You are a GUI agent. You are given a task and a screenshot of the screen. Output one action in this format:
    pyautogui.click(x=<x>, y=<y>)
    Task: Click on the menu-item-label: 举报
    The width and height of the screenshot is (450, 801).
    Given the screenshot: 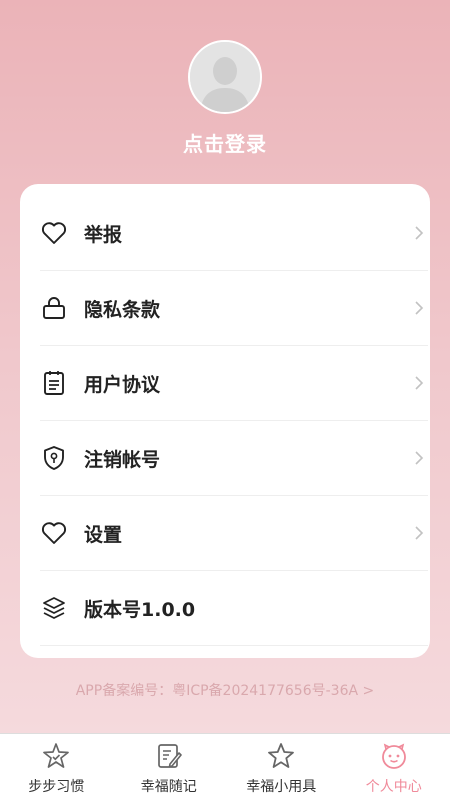 What is the action you would take?
    pyautogui.click(x=247, y=233)
    